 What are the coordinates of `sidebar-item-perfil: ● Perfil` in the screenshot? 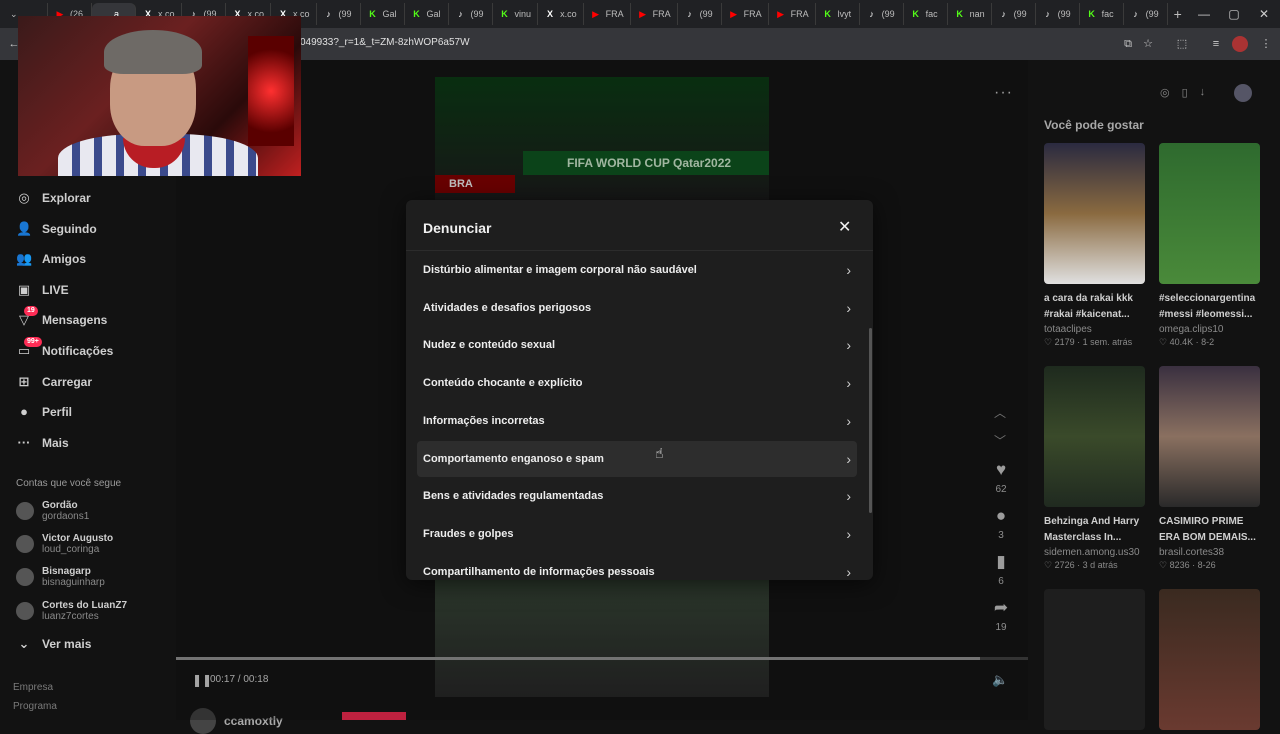 It's located at (44, 412).